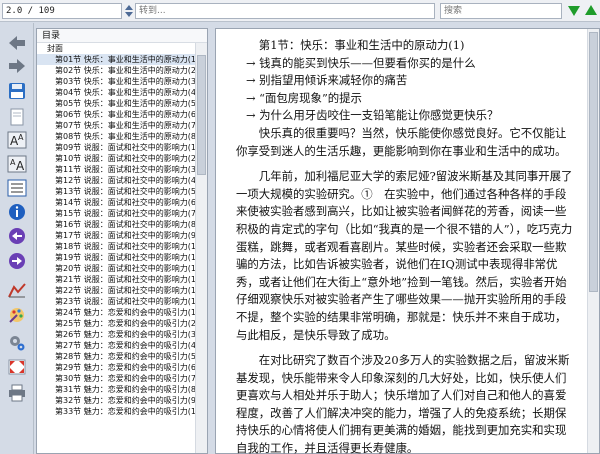 Image resolution: width=600 pixels, height=454 pixels. I want to click on toc-item: 第33节 魅力：恋爱和约会中的吸引力(10), so click(116, 411).